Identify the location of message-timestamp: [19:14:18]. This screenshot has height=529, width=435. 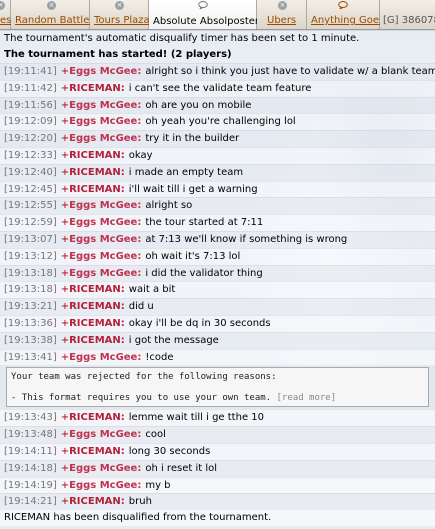
(30, 468).